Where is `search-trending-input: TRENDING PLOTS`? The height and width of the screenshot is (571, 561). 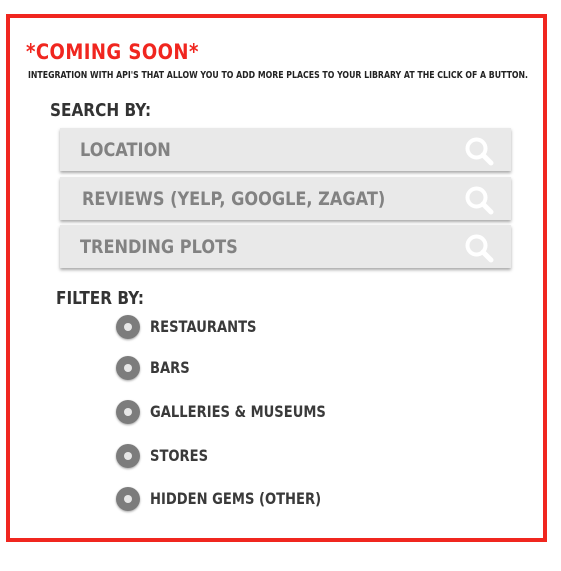
search-trending-input: TRENDING PLOTS is located at coordinates (285, 246).